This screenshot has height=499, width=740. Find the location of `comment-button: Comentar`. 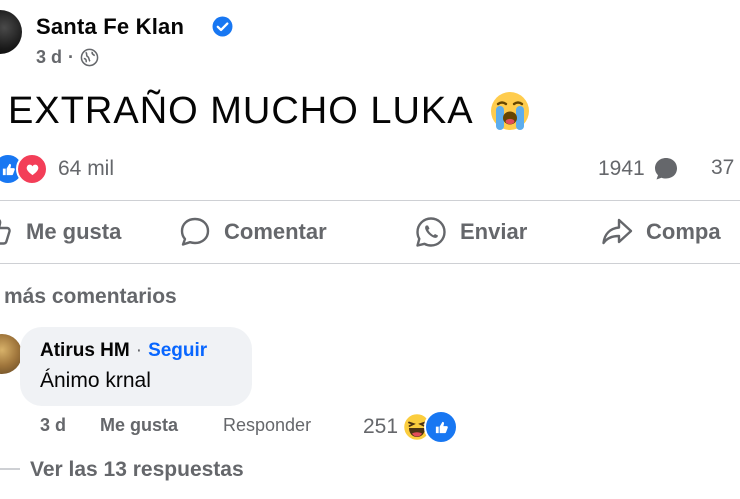

comment-button: Comentar is located at coordinates (252, 232).